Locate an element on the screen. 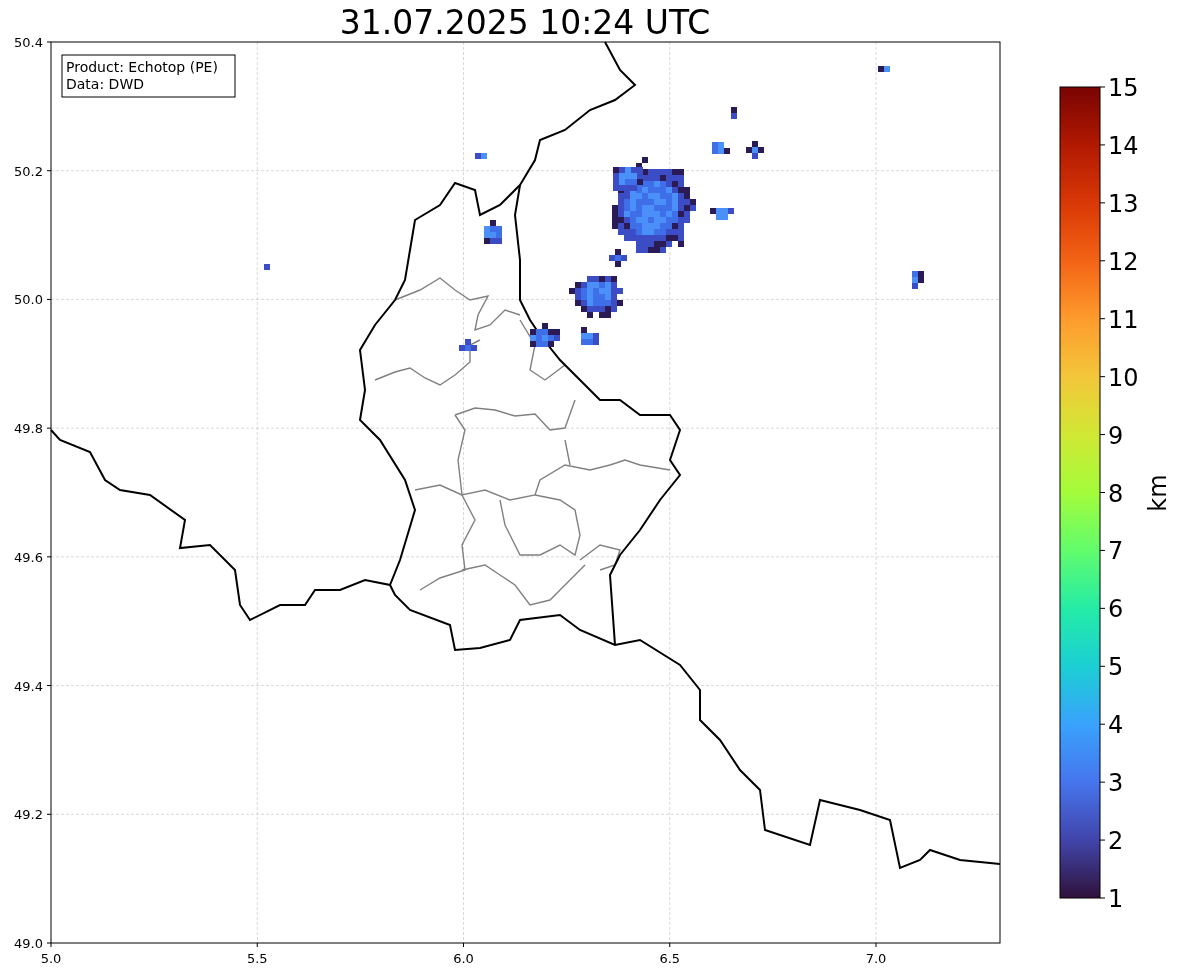  colorbar-tick-label: 13 is located at coordinates (1123, 203).